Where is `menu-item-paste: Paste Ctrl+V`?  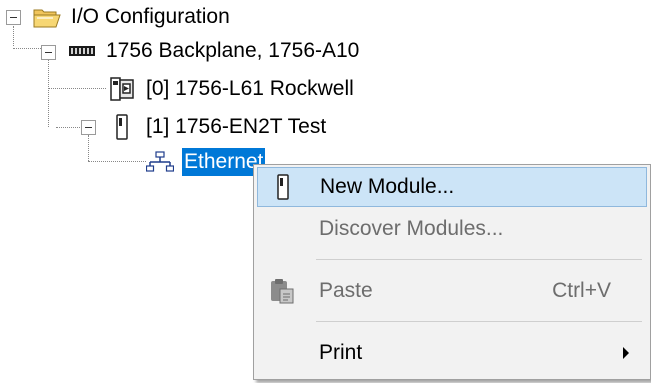 menu-item-paste: Paste Ctrl+V is located at coordinates (452, 291).